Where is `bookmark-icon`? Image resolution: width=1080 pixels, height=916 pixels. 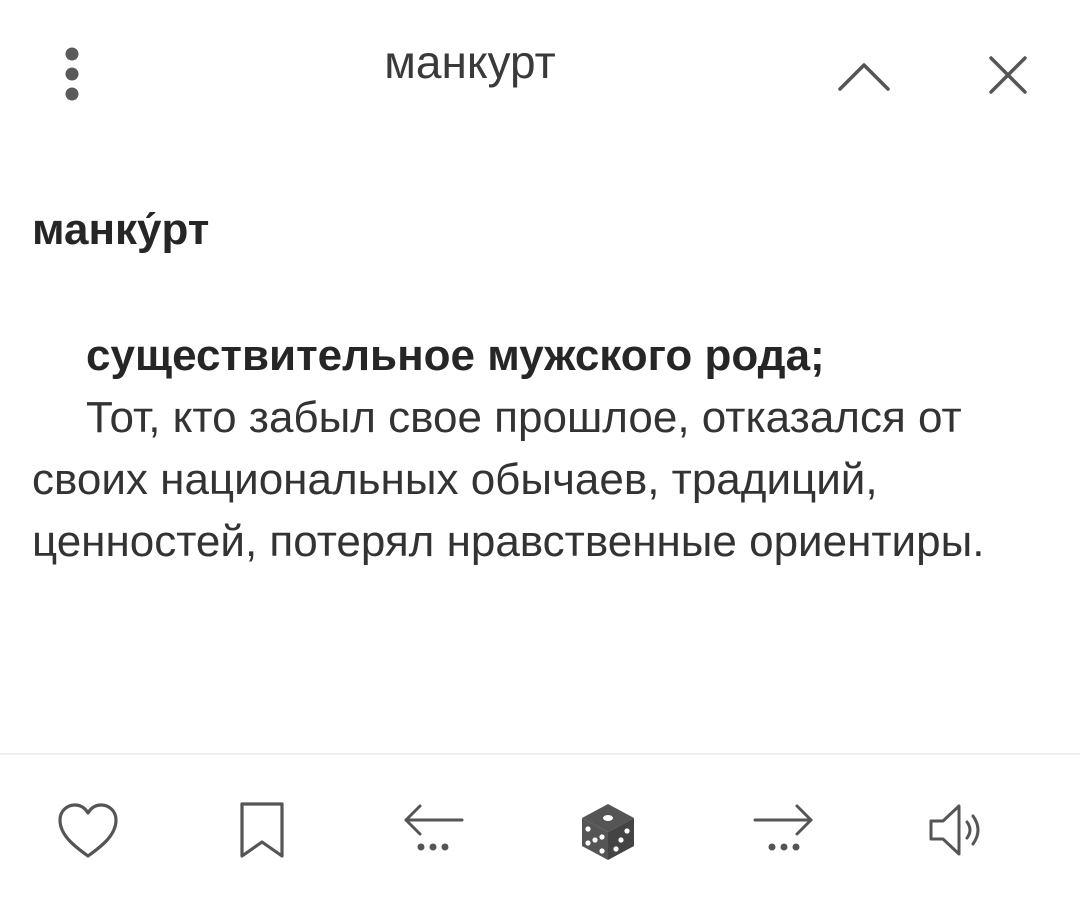
bookmark-icon is located at coordinates (262, 830).